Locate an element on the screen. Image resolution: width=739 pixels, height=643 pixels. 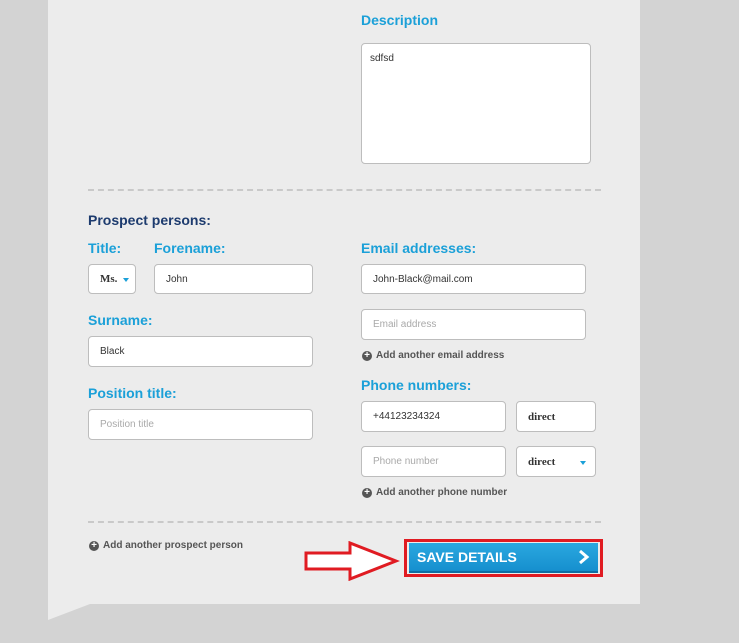
phone-label: Phone numbers: is located at coordinates (416, 385).